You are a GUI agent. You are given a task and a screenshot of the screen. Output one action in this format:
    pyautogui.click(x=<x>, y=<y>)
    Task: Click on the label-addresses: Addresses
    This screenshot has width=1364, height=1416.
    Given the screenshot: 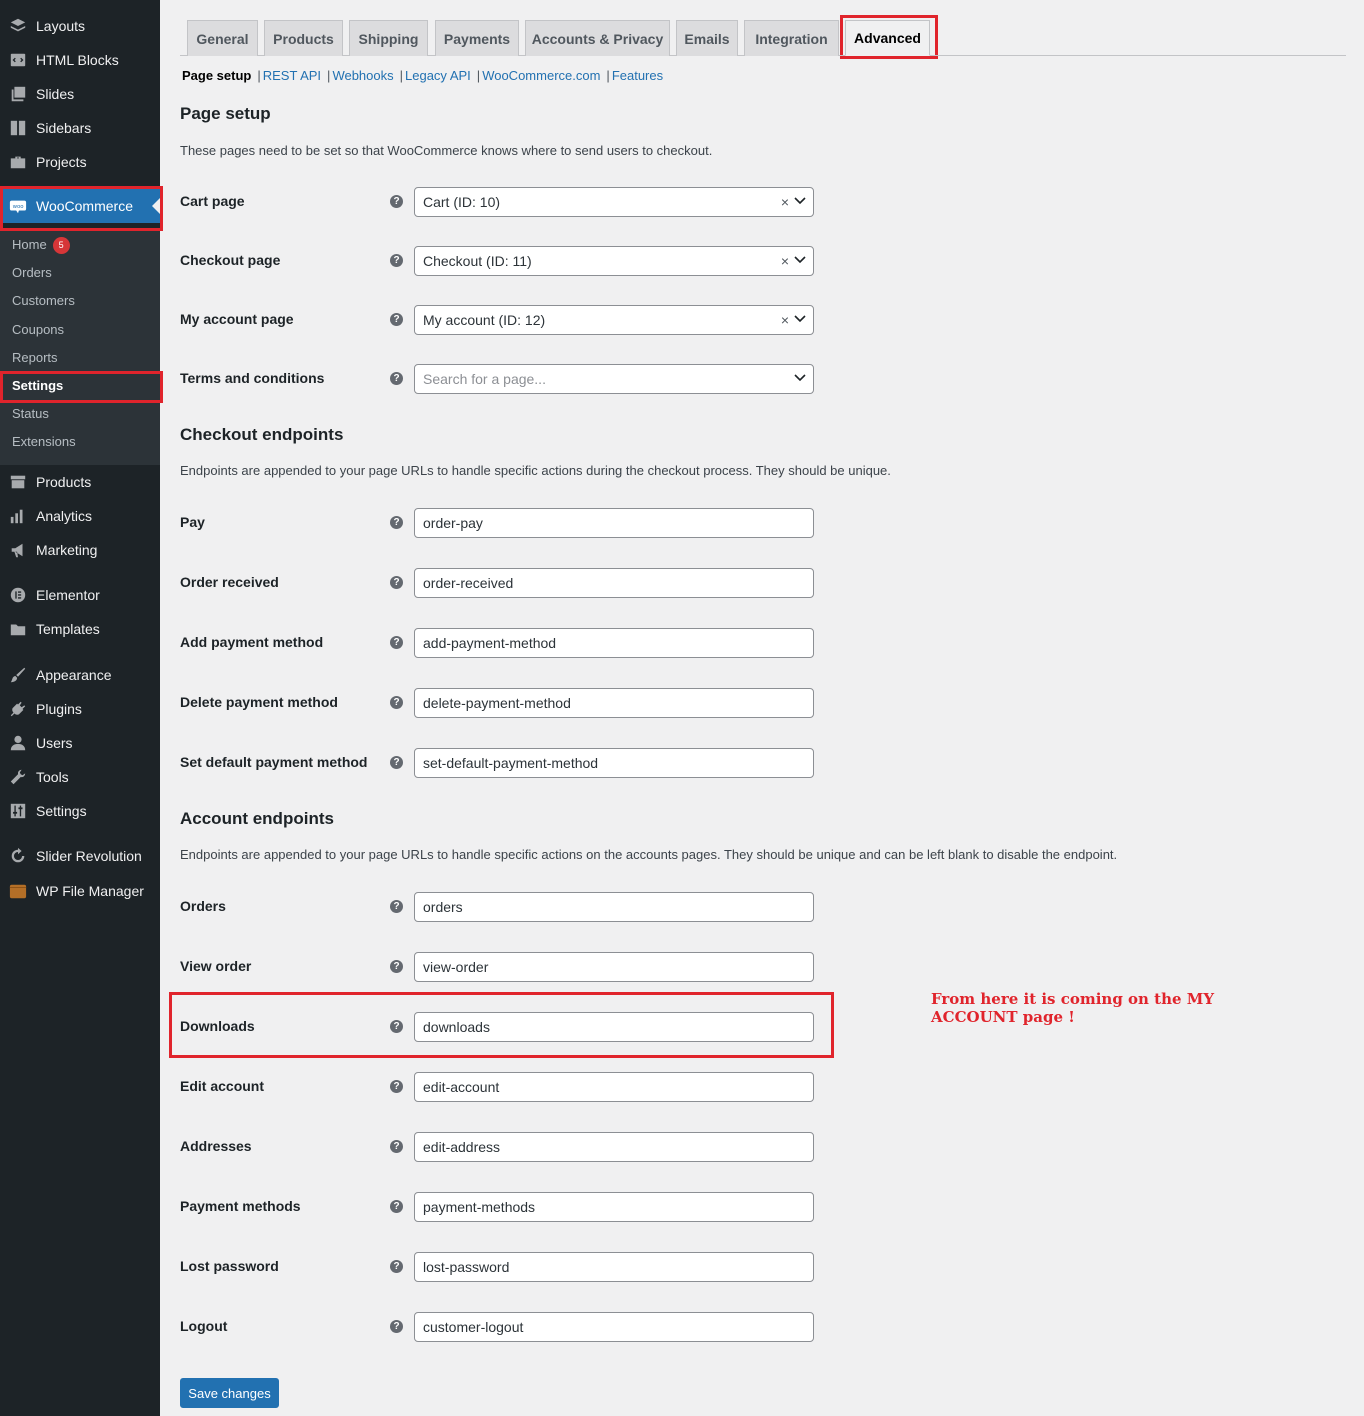 What is the action you would take?
    pyautogui.click(x=216, y=1146)
    